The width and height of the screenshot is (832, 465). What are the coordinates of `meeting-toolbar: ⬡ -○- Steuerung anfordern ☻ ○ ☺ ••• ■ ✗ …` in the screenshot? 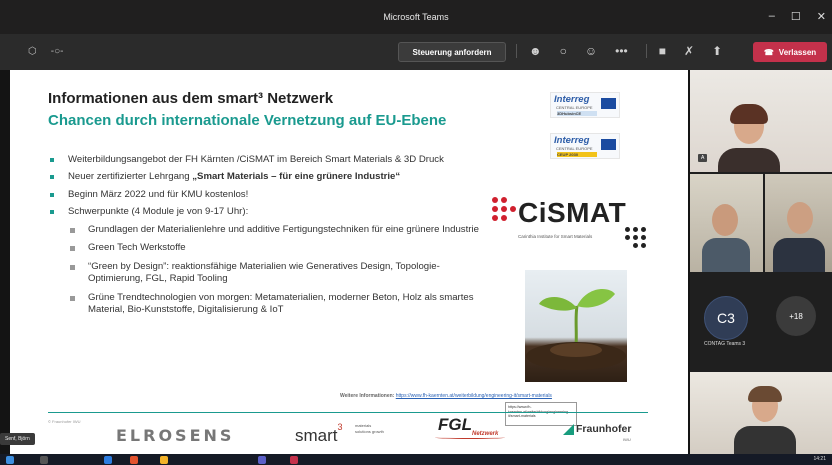 It's located at (416, 52).